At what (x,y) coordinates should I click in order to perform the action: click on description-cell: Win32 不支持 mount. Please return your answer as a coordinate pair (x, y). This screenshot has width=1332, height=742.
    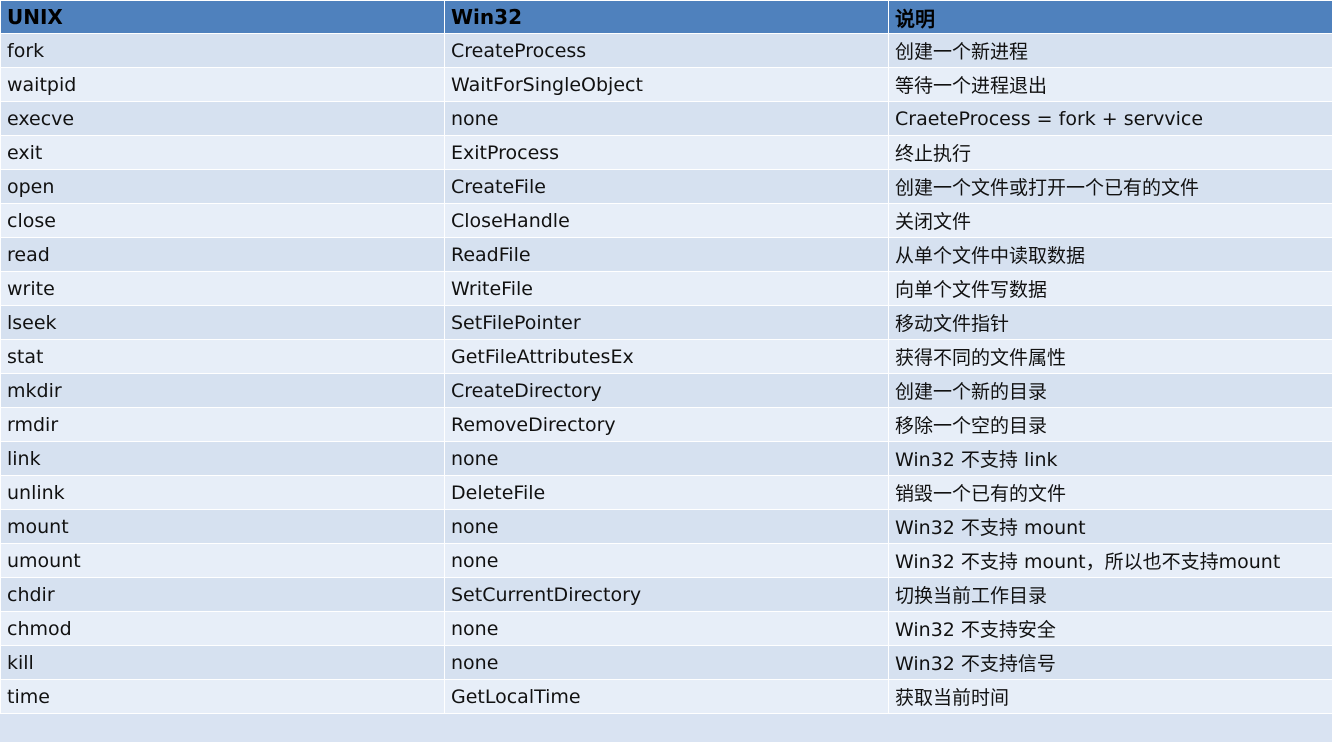
    Looking at the image, I should click on (1110, 526).